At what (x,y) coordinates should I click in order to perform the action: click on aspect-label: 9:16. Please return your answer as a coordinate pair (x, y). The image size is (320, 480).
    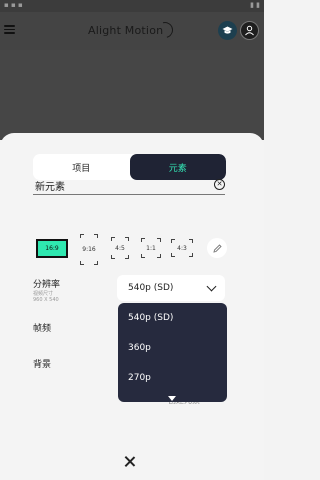
    Looking at the image, I should click on (89, 249).